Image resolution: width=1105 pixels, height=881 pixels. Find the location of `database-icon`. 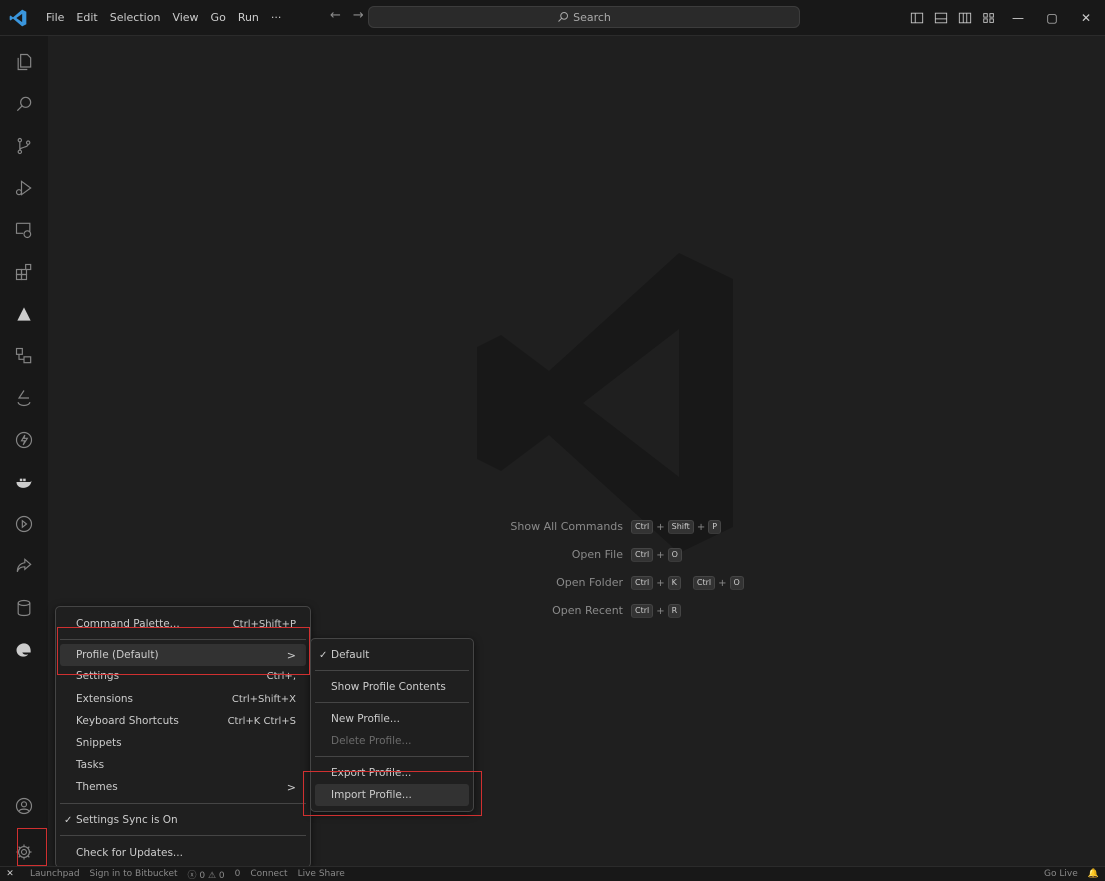

database-icon is located at coordinates (24, 608).